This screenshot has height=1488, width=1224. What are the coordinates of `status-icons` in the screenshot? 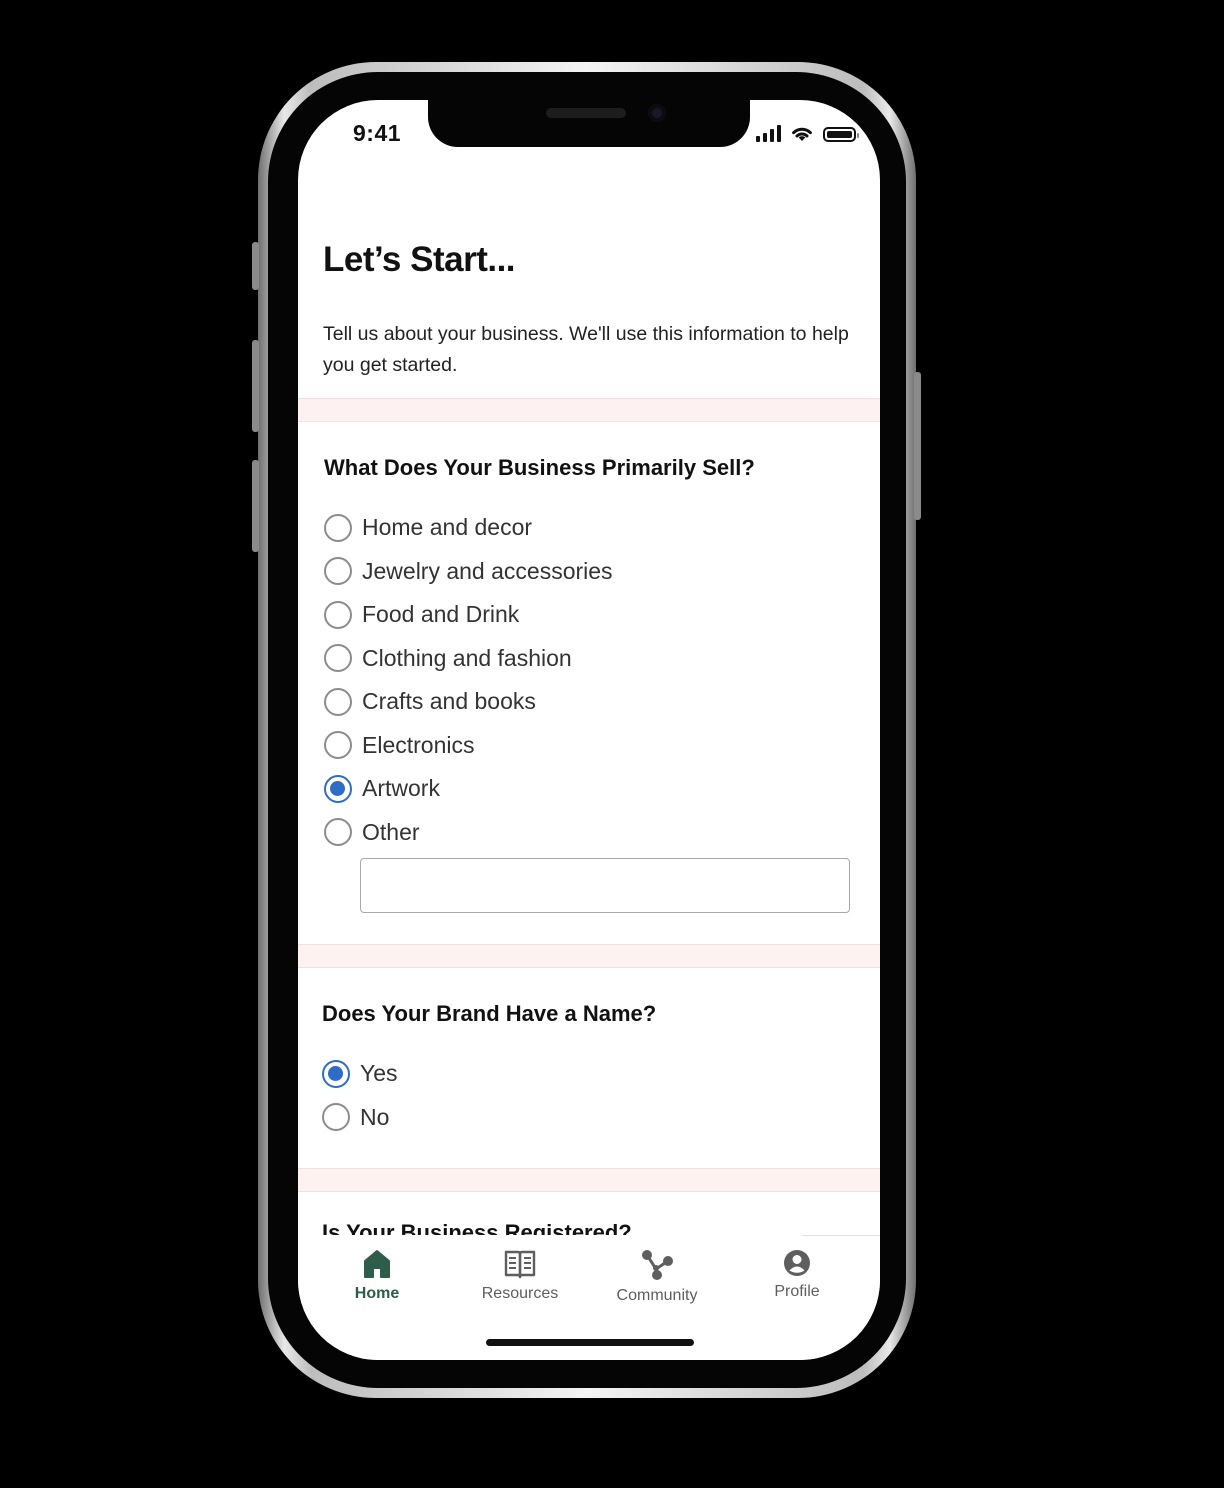 It's located at (807, 133).